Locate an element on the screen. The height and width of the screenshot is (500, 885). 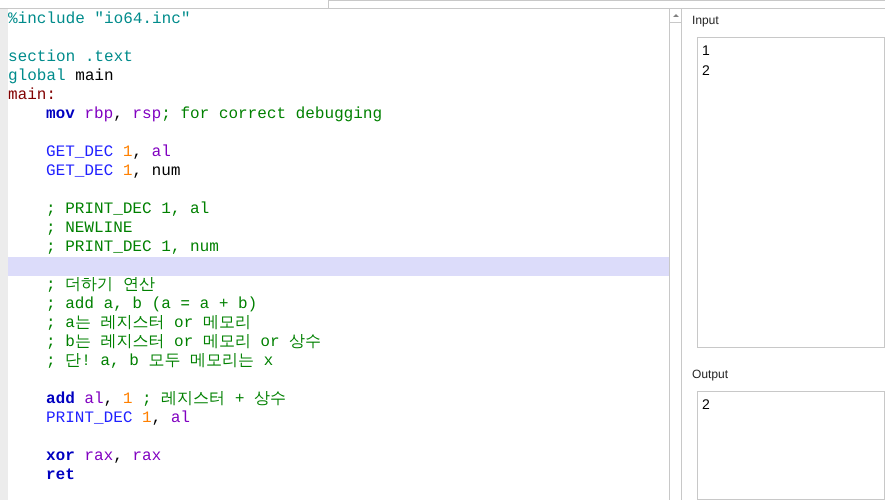
code-line: ; 더하기 연산 is located at coordinates (100, 285).